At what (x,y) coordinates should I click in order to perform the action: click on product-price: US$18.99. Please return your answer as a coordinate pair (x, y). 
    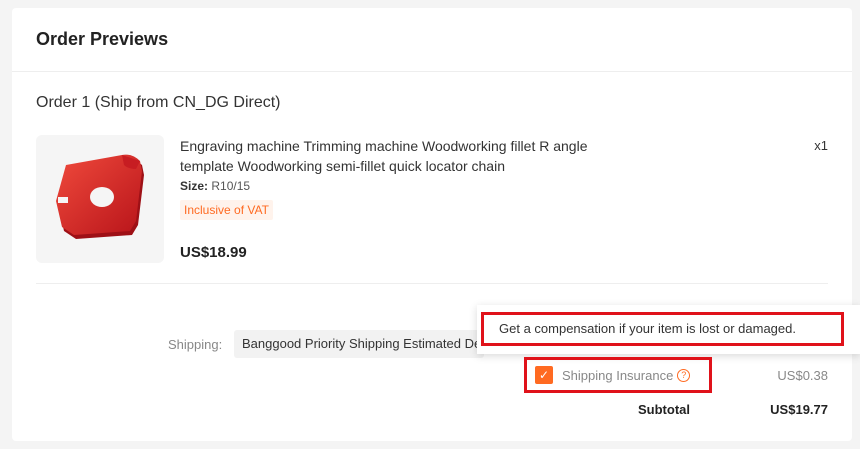
    Looking at the image, I should click on (213, 252).